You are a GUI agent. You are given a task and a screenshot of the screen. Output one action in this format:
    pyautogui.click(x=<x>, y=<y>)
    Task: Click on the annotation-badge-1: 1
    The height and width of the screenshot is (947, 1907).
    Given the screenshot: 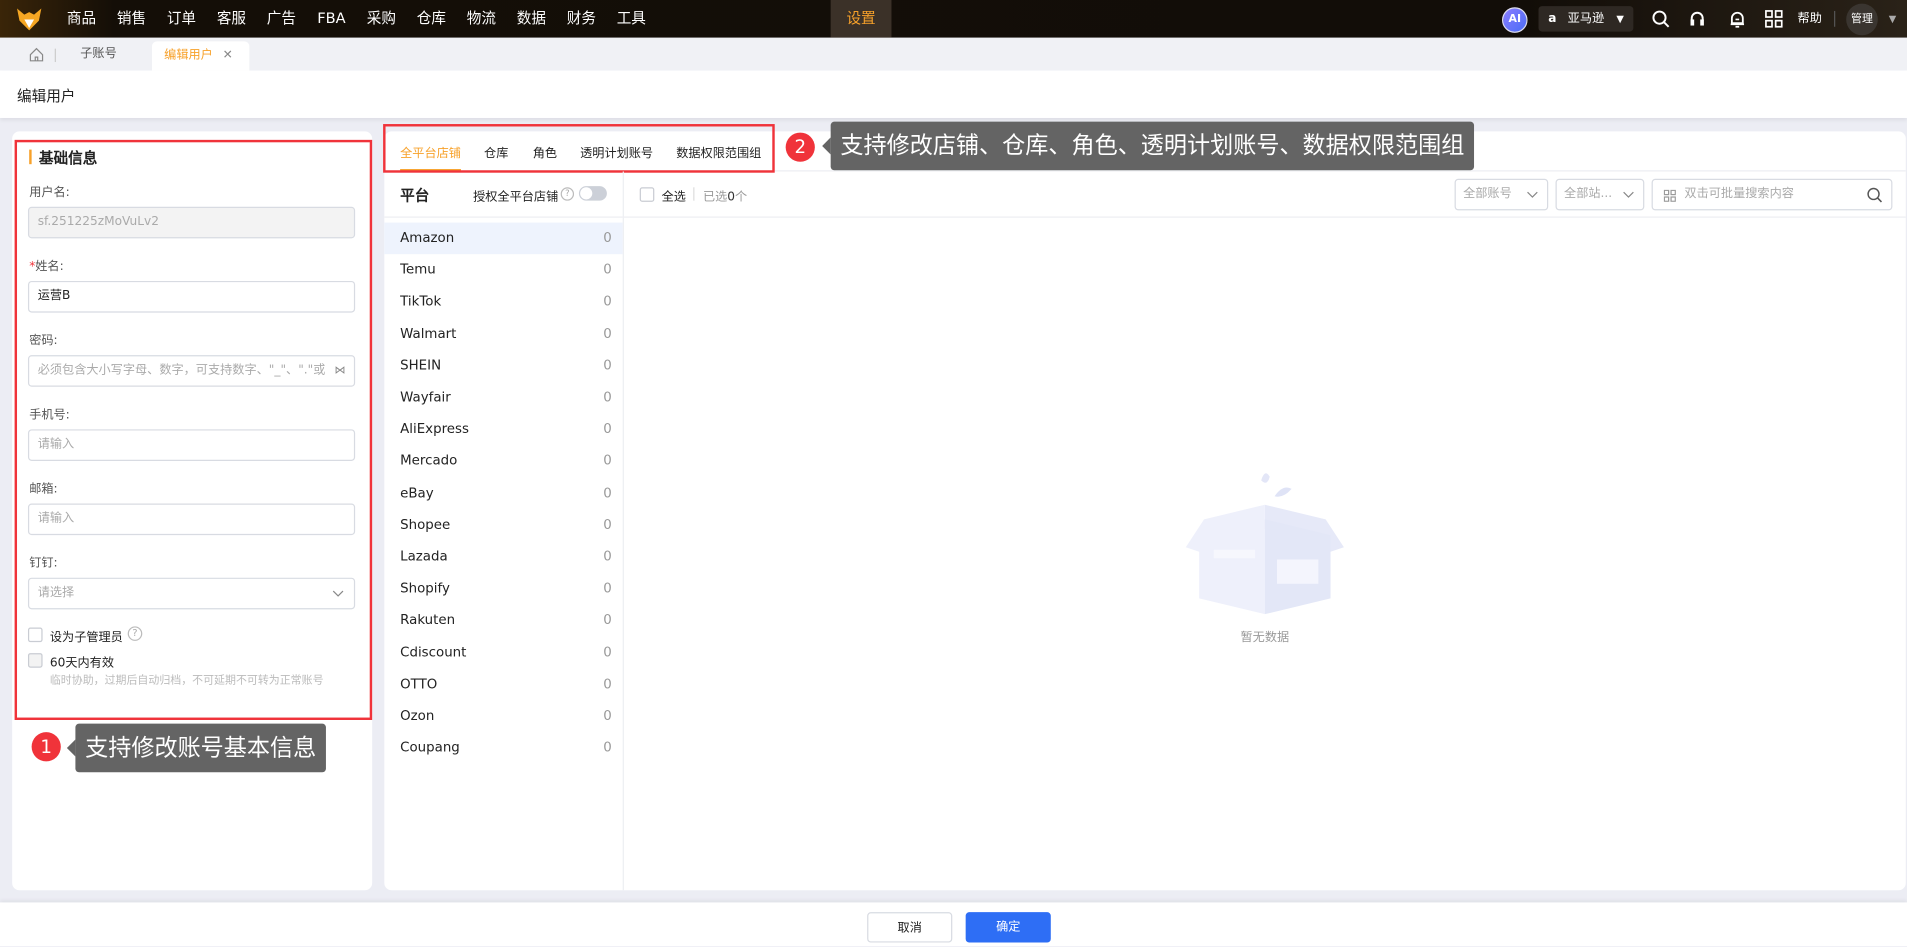 What is the action you would take?
    pyautogui.click(x=46, y=747)
    